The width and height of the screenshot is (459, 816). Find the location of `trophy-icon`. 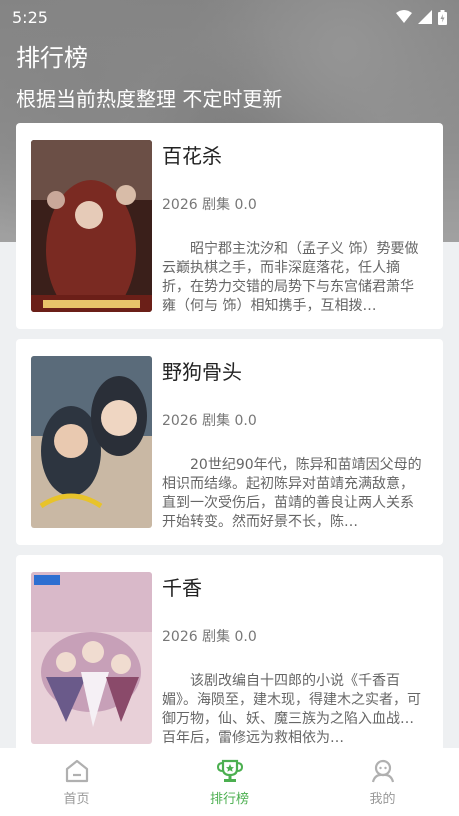

trophy-icon is located at coordinates (229, 770).